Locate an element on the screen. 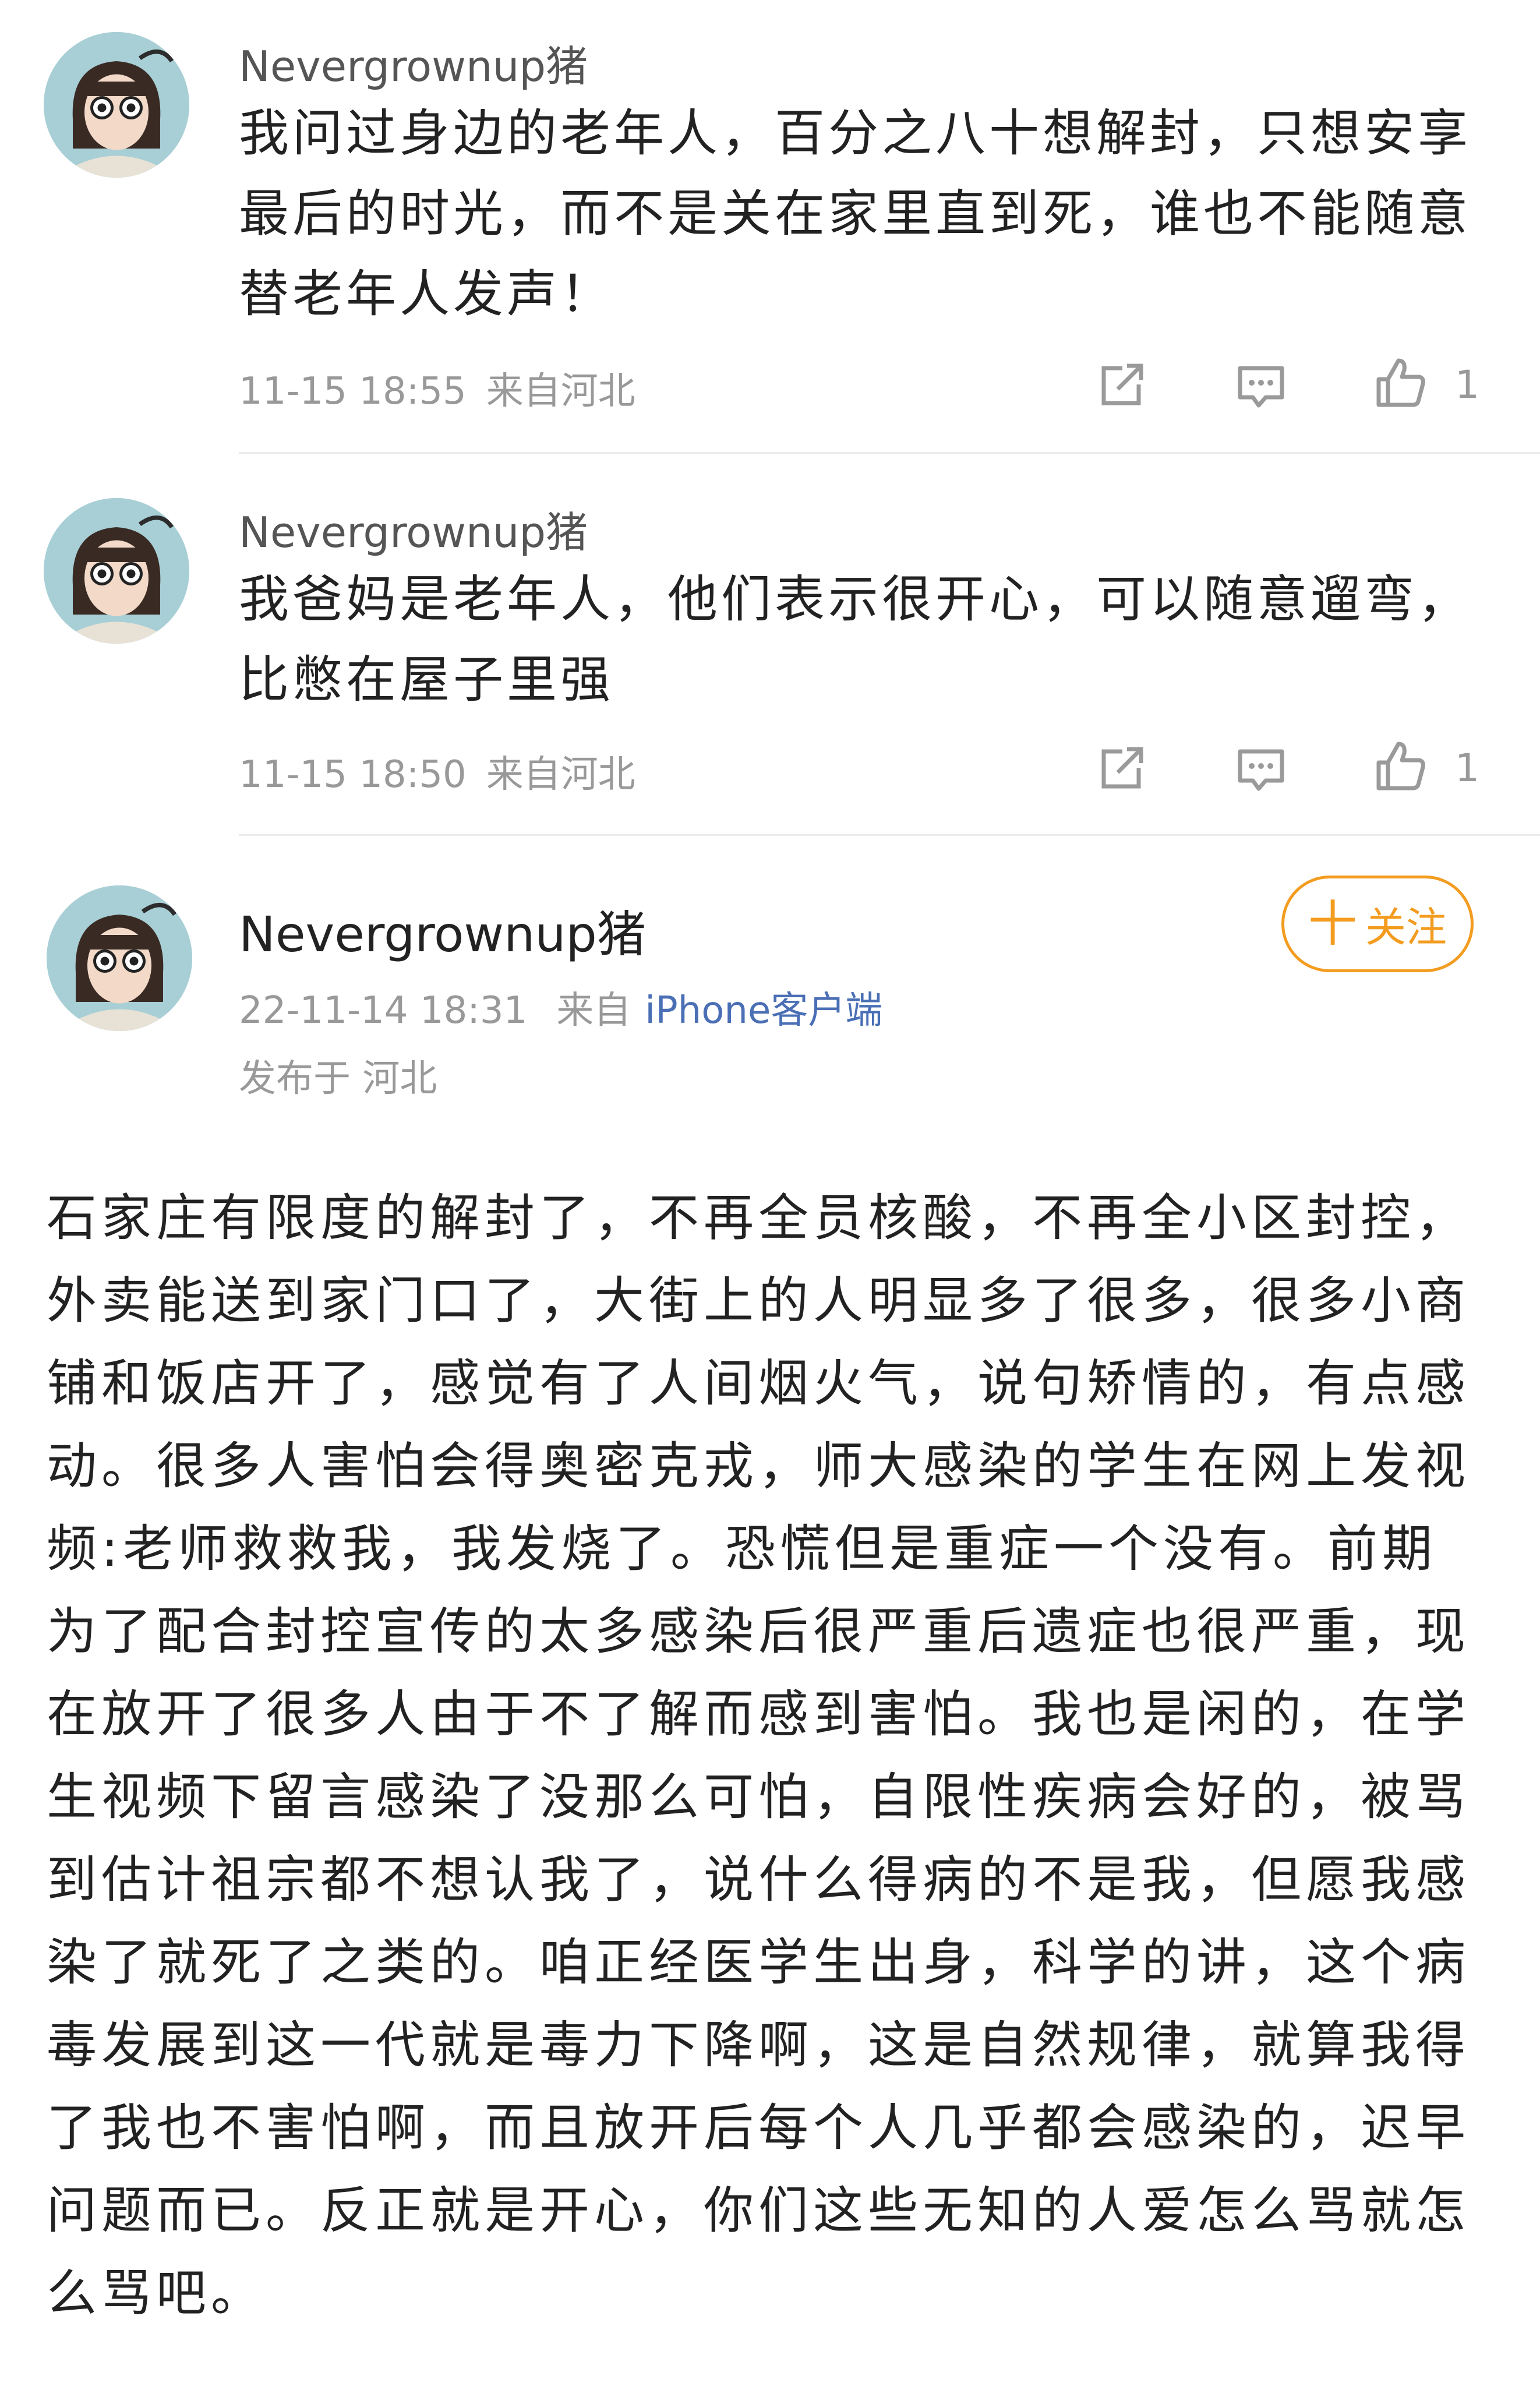  post-time: 22-11-14 18:31 is located at coordinates (384, 1010).